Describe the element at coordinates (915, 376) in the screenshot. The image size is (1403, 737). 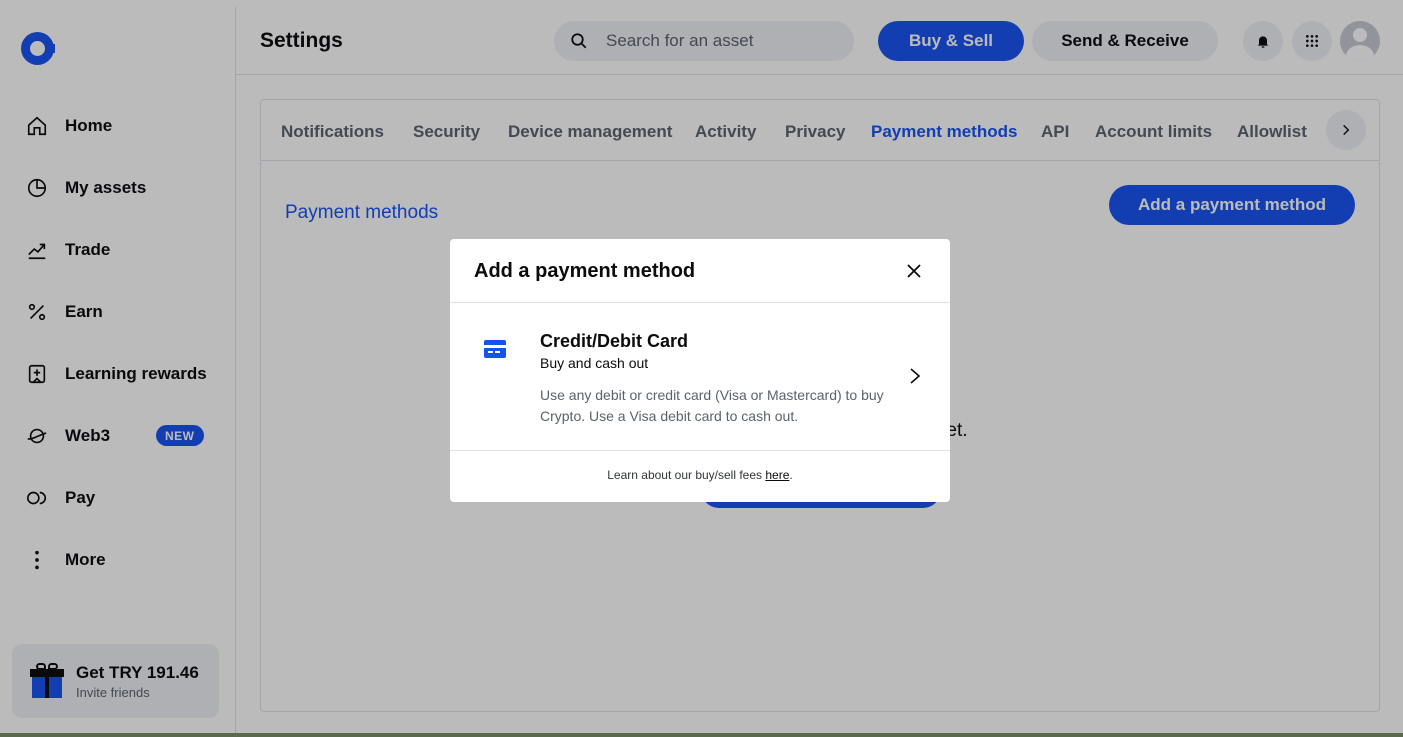
I see `chevron-right-icon` at that location.